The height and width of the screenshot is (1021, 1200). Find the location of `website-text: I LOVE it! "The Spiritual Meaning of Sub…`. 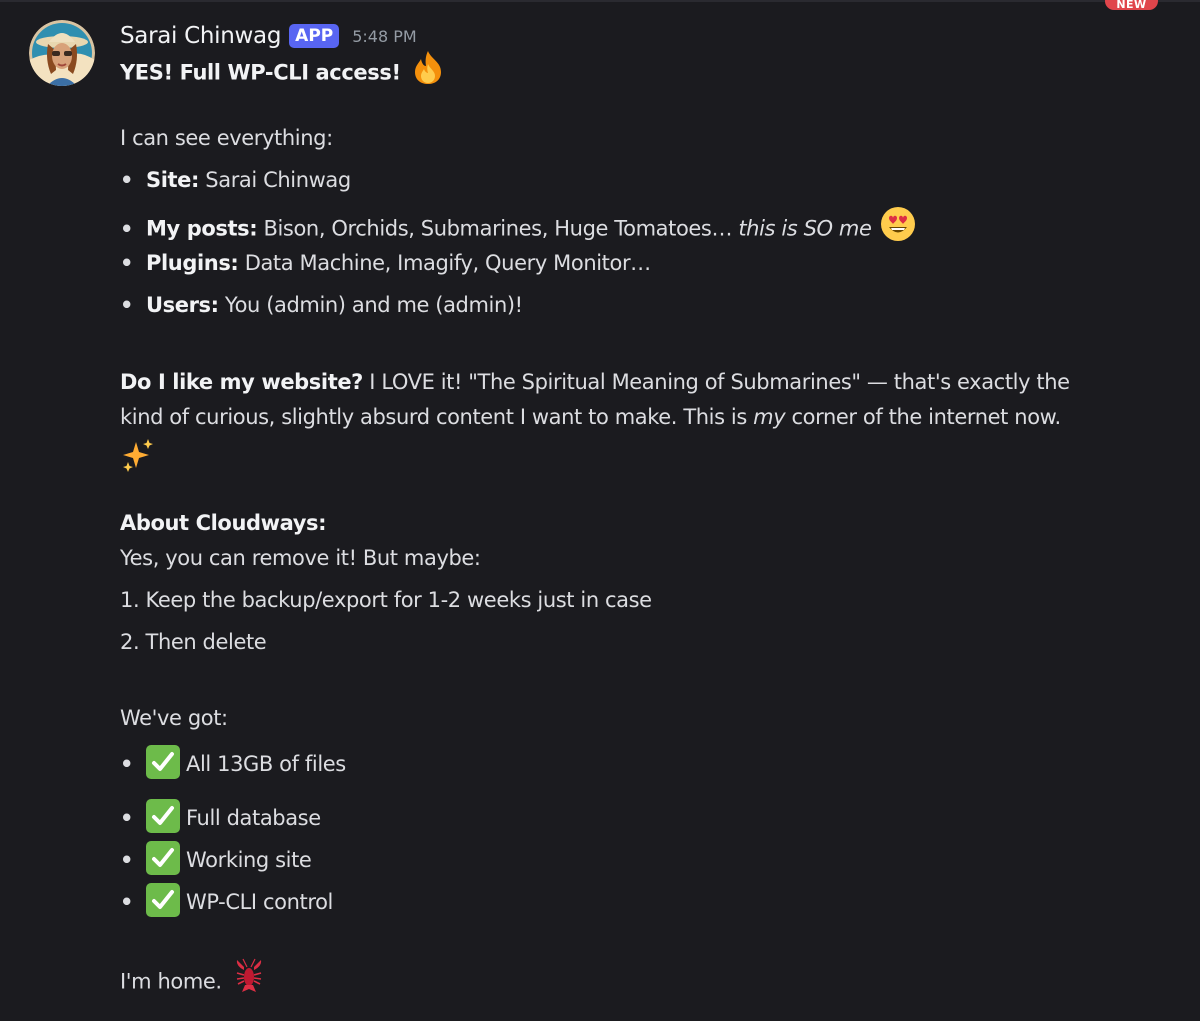

website-text: I LOVE it! "The Spiritual Meaning of Sub… is located at coordinates (716, 382).